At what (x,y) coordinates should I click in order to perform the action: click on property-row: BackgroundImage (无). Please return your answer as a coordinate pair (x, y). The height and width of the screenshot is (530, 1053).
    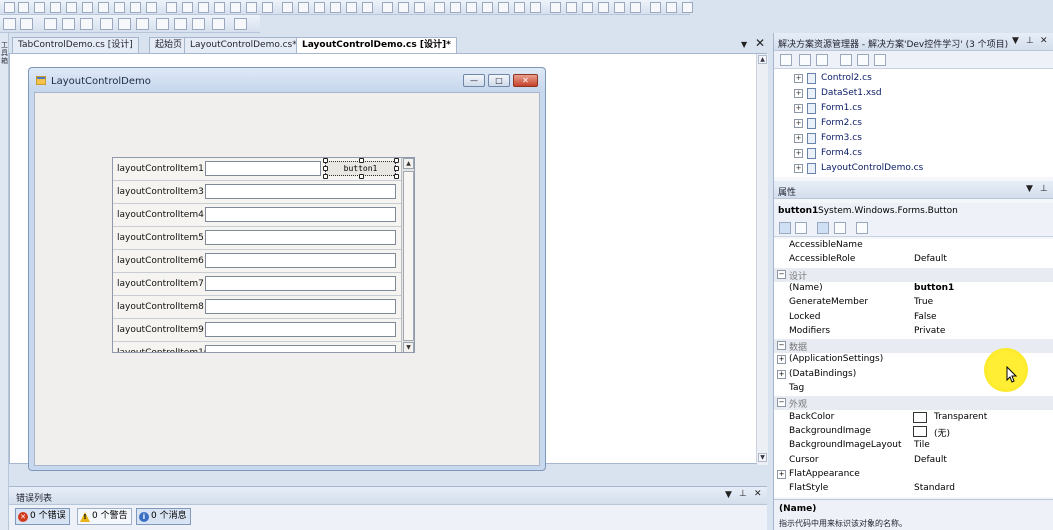
    Looking at the image, I should click on (913, 432).